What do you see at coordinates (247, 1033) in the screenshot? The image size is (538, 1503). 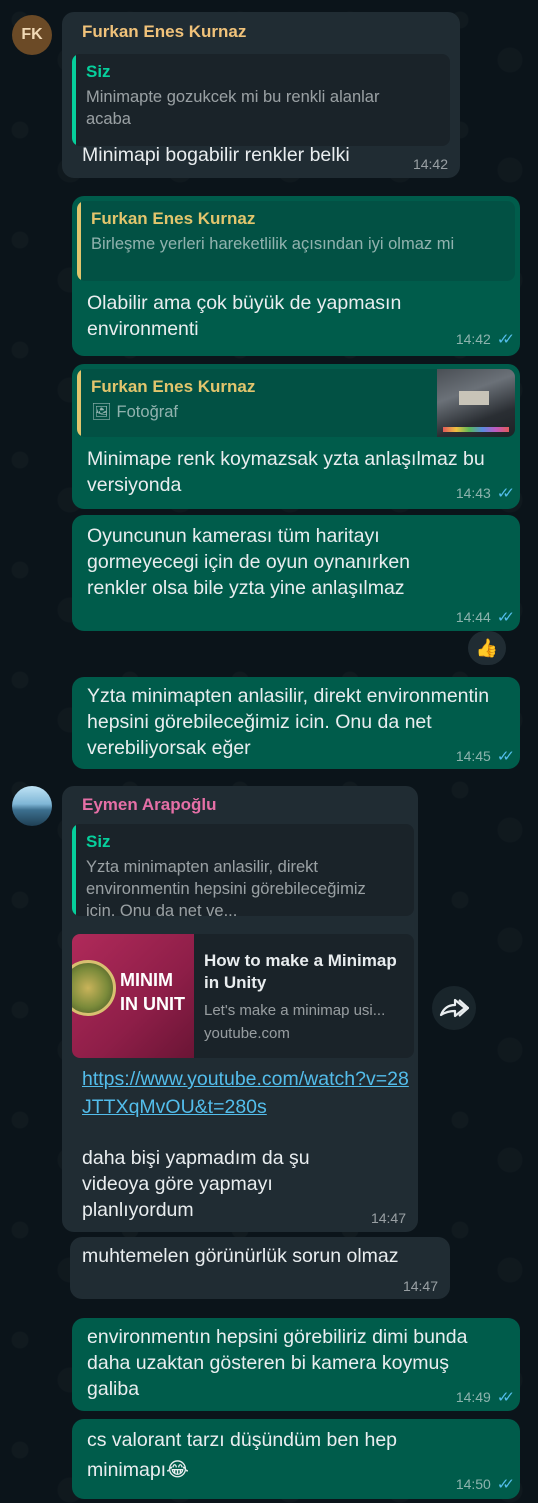 I see `link-preview-domain: youtube.com` at bounding box center [247, 1033].